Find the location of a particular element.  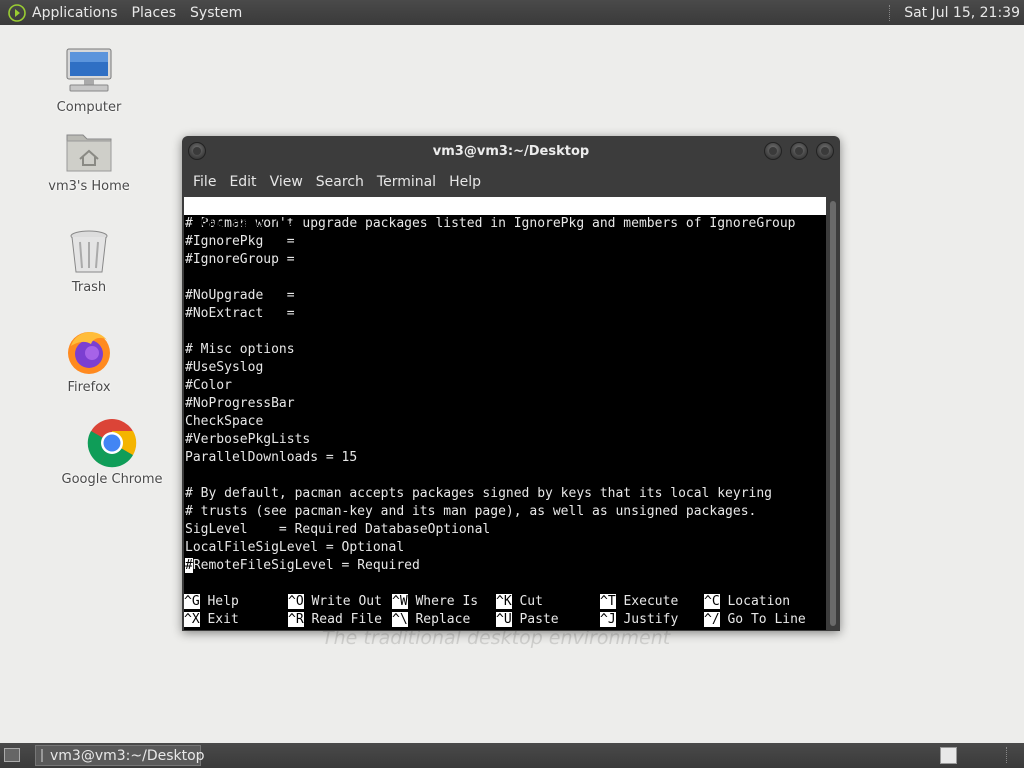

terminal-icon is located at coordinates (42, 755).